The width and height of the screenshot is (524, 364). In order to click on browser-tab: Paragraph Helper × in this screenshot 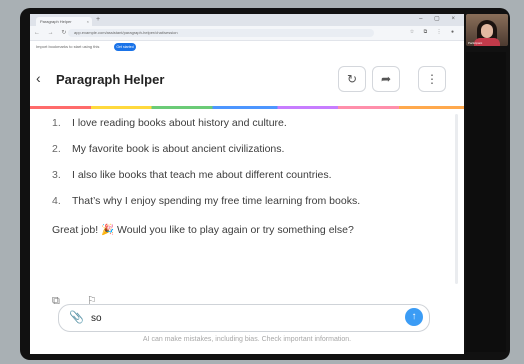, I will do `click(64, 21)`.